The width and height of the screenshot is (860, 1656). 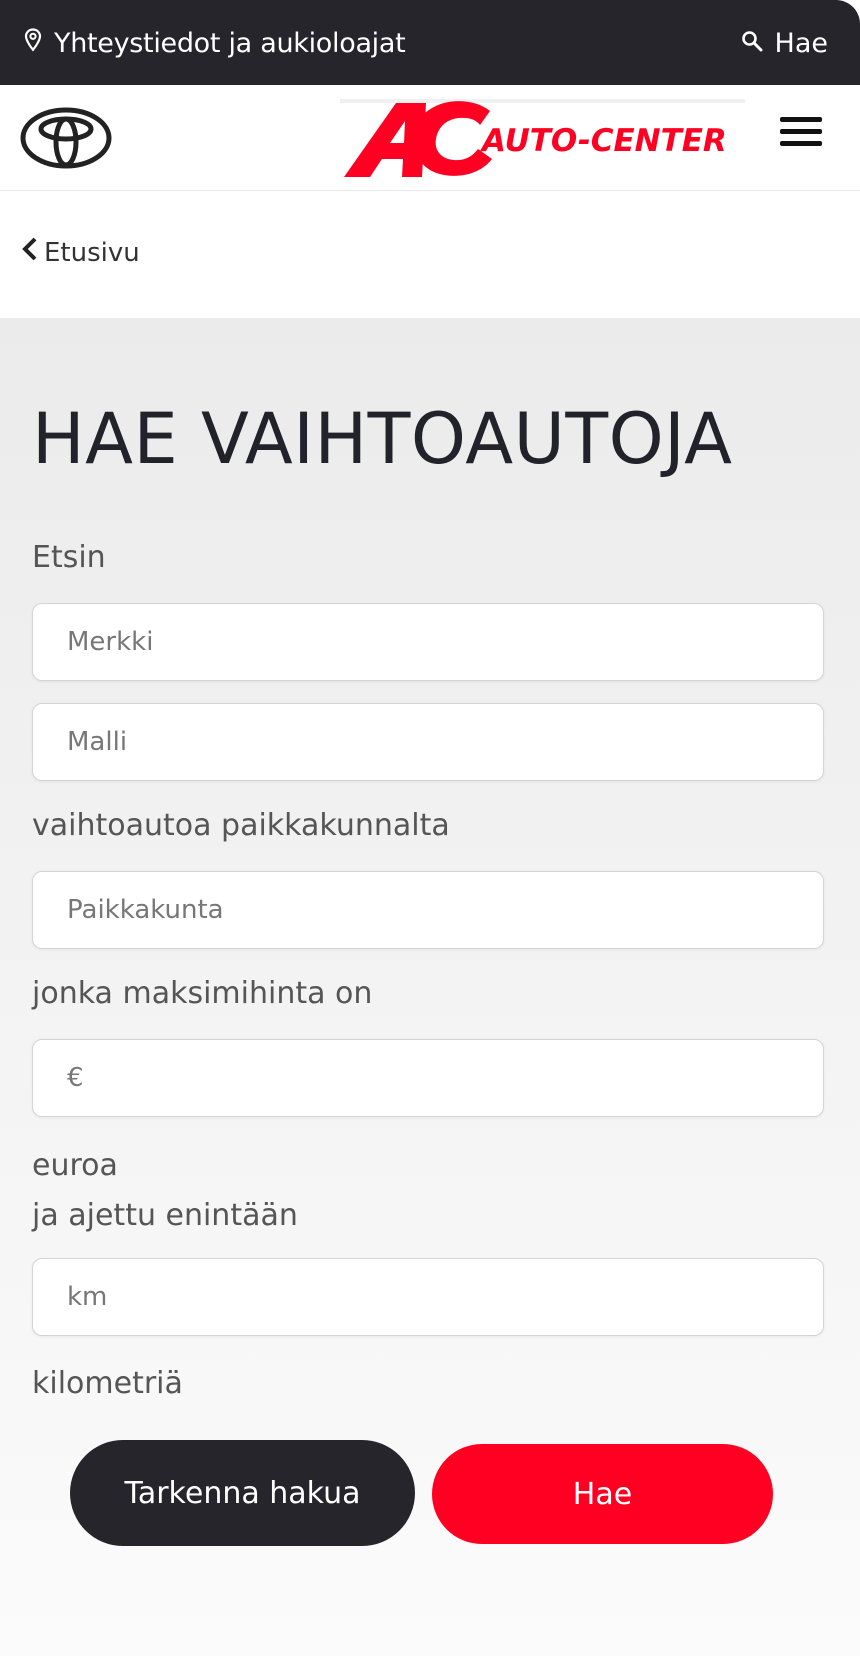 I want to click on model-input, so click(x=428, y=742).